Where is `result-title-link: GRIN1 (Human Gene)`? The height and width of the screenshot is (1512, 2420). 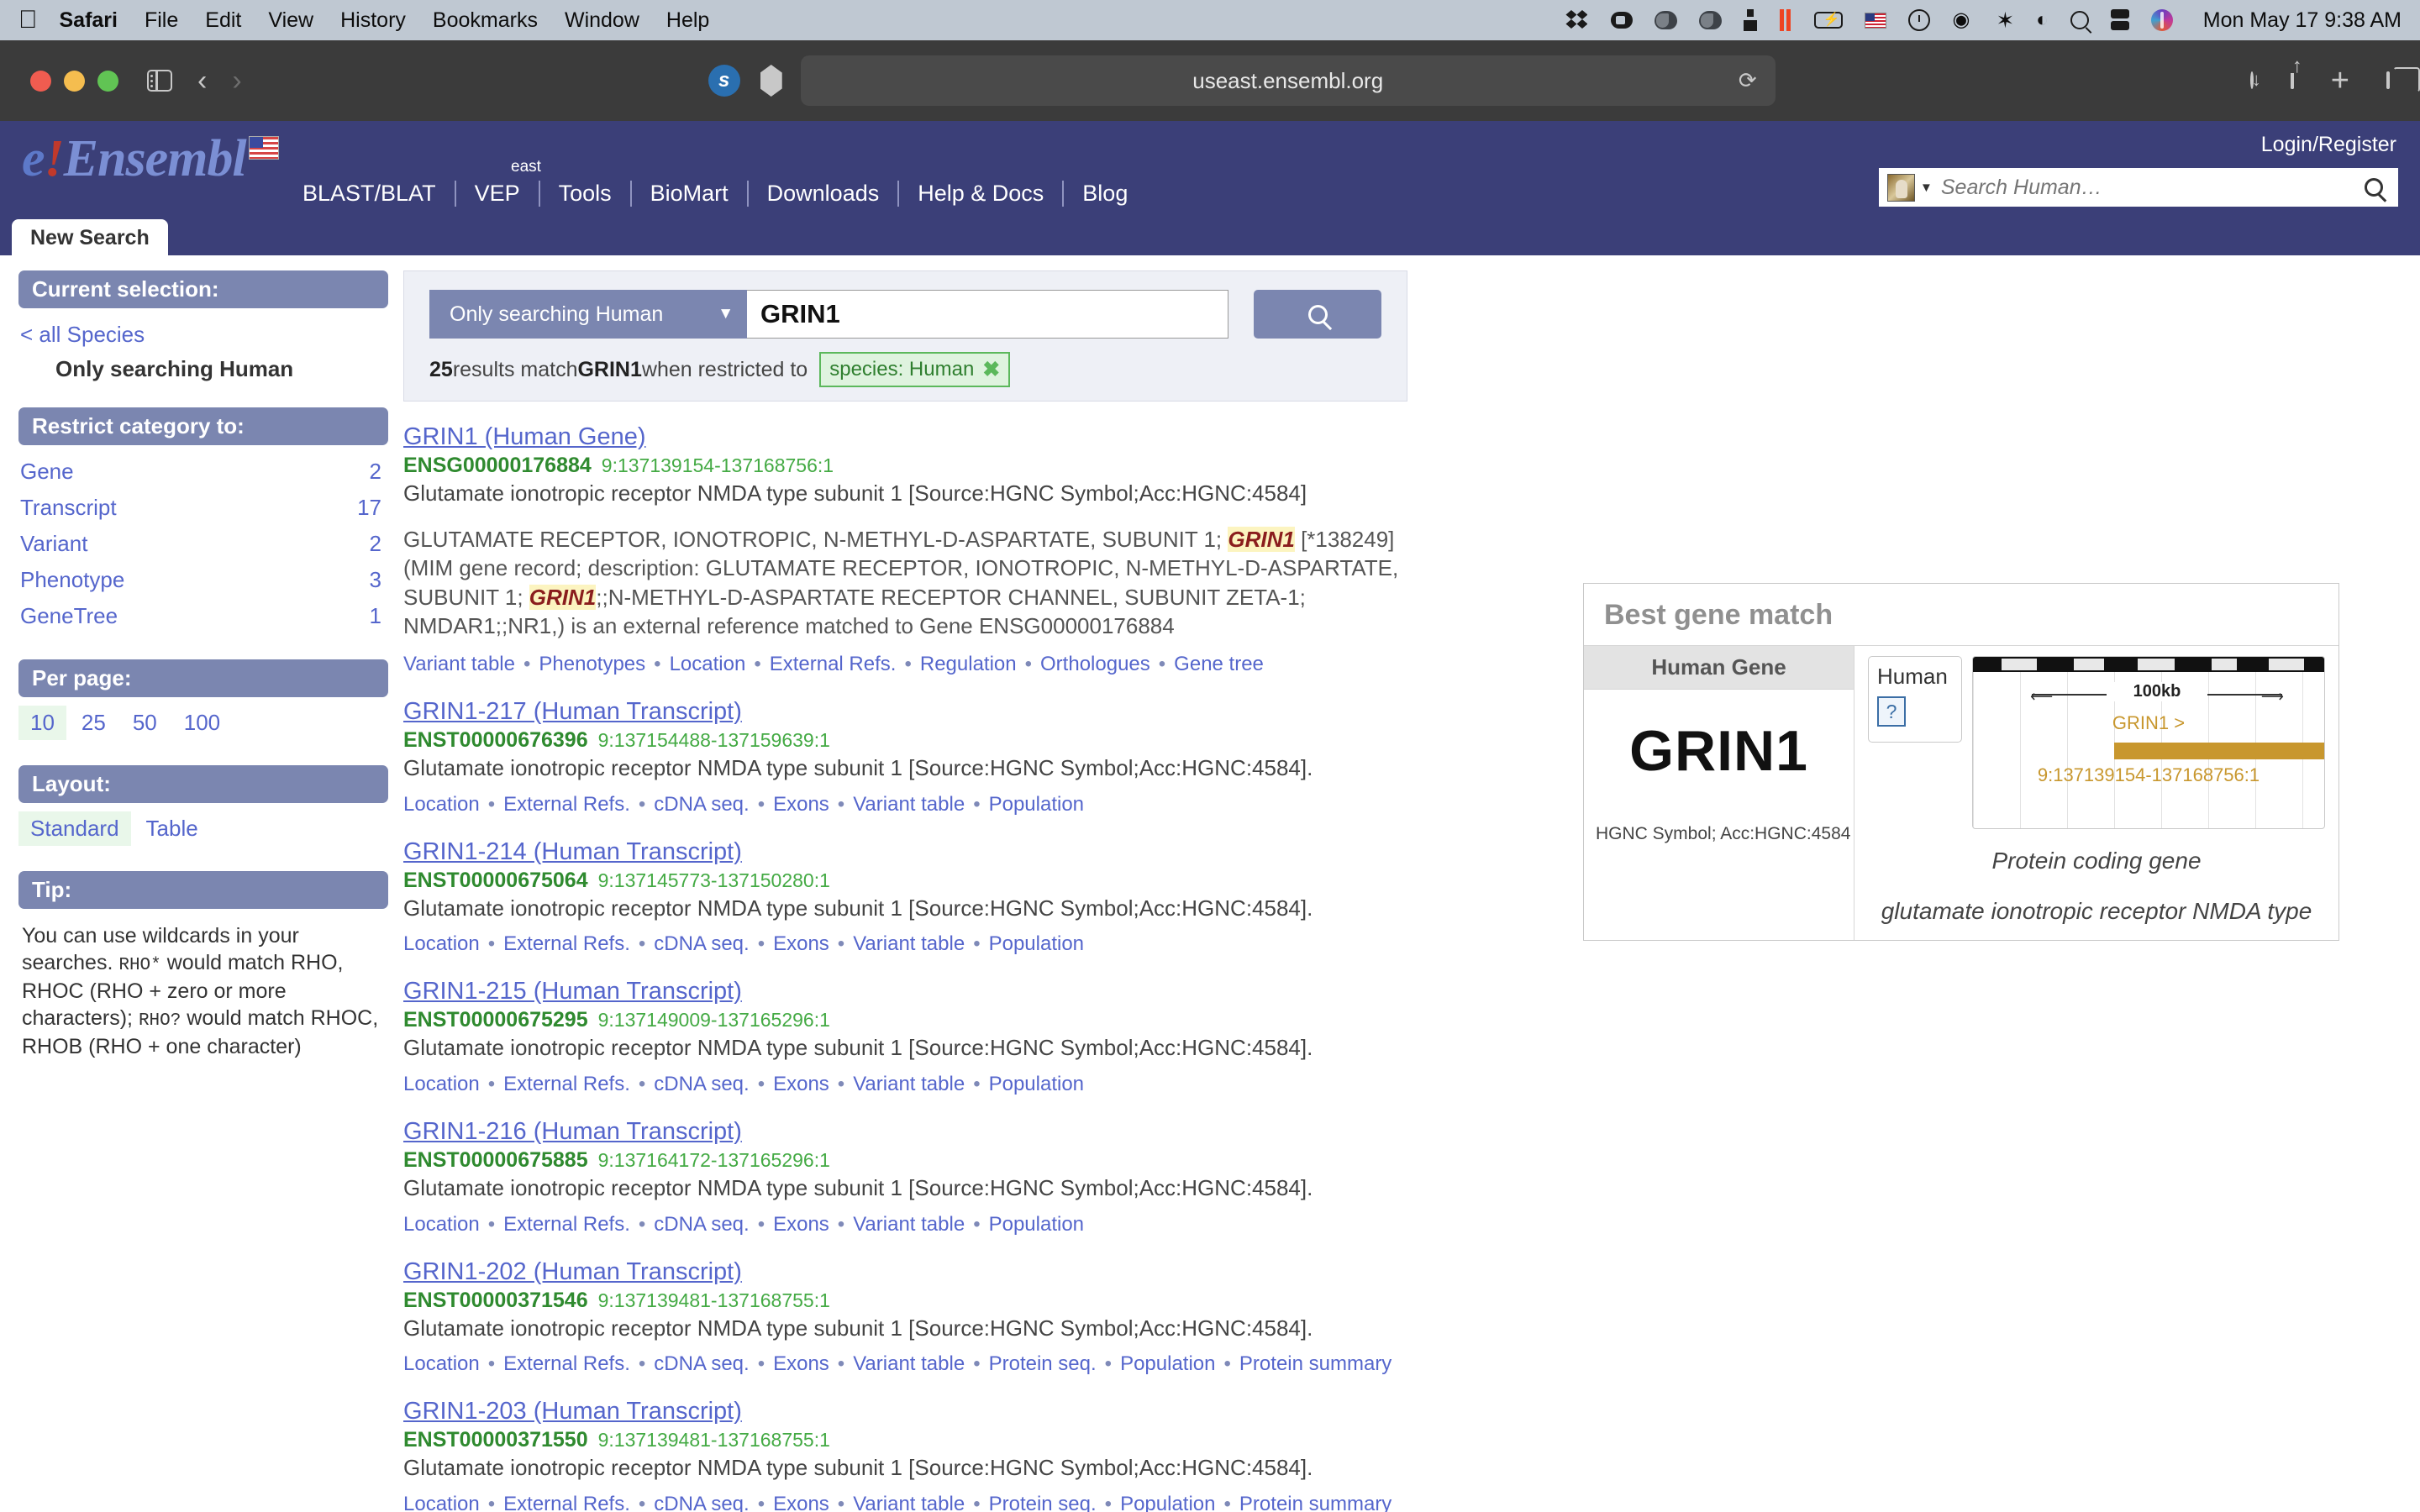
result-title-link: GRIN1 (Human Gene) is located at coordinates (524, 437).